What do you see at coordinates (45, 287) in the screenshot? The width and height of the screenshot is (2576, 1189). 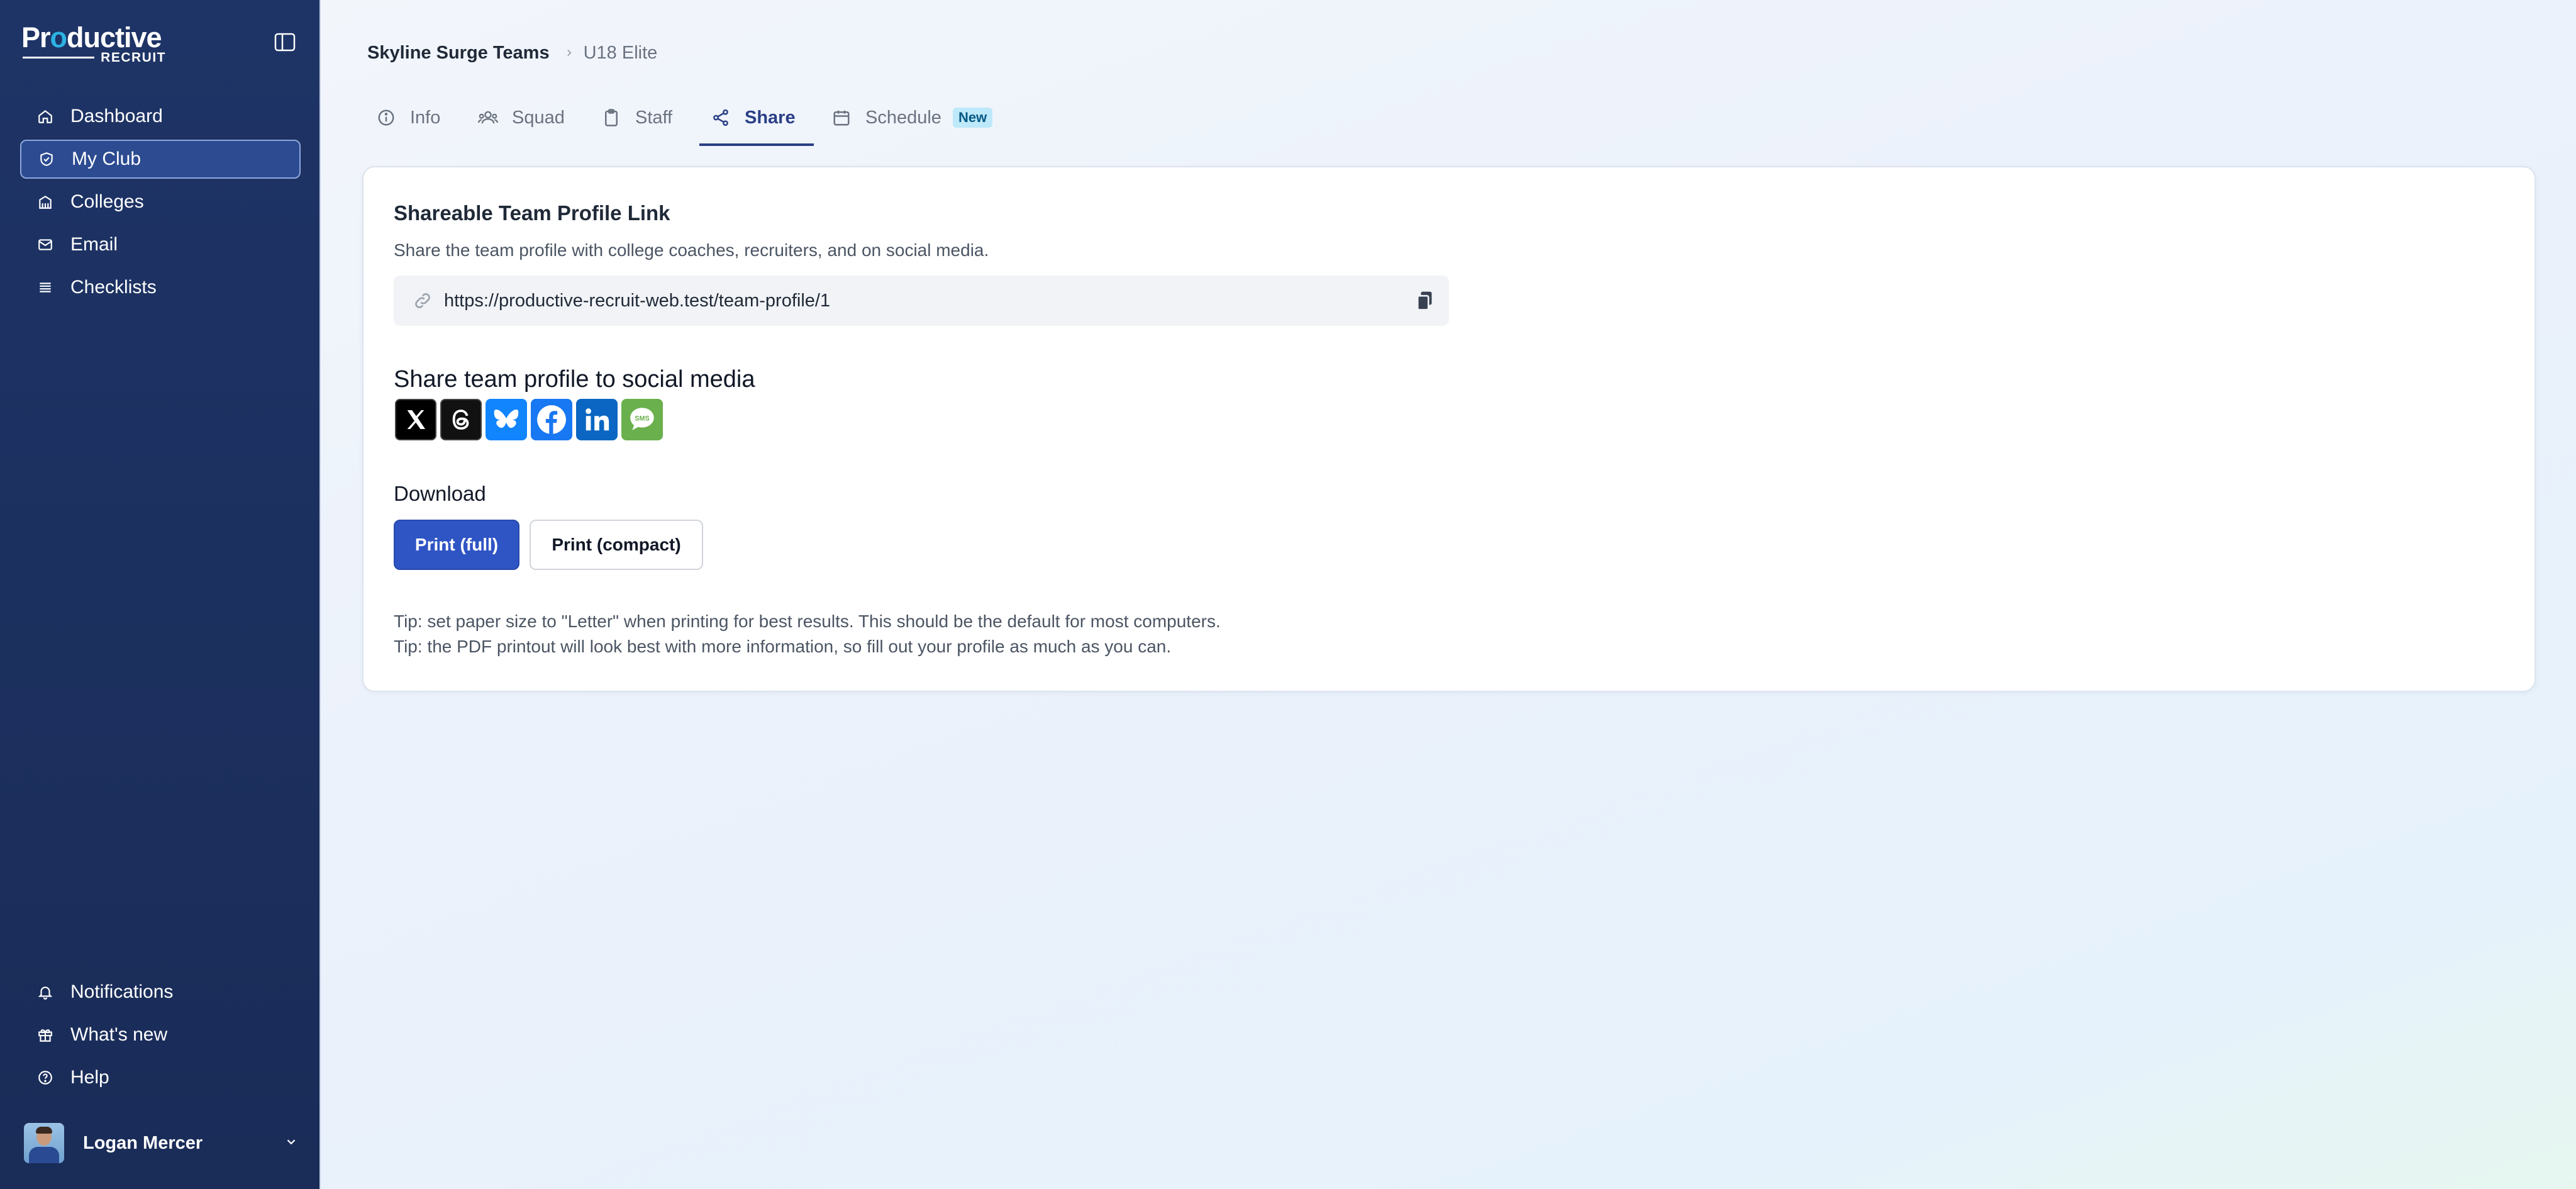 I see `list-icon` at bounding box center [45, 287].